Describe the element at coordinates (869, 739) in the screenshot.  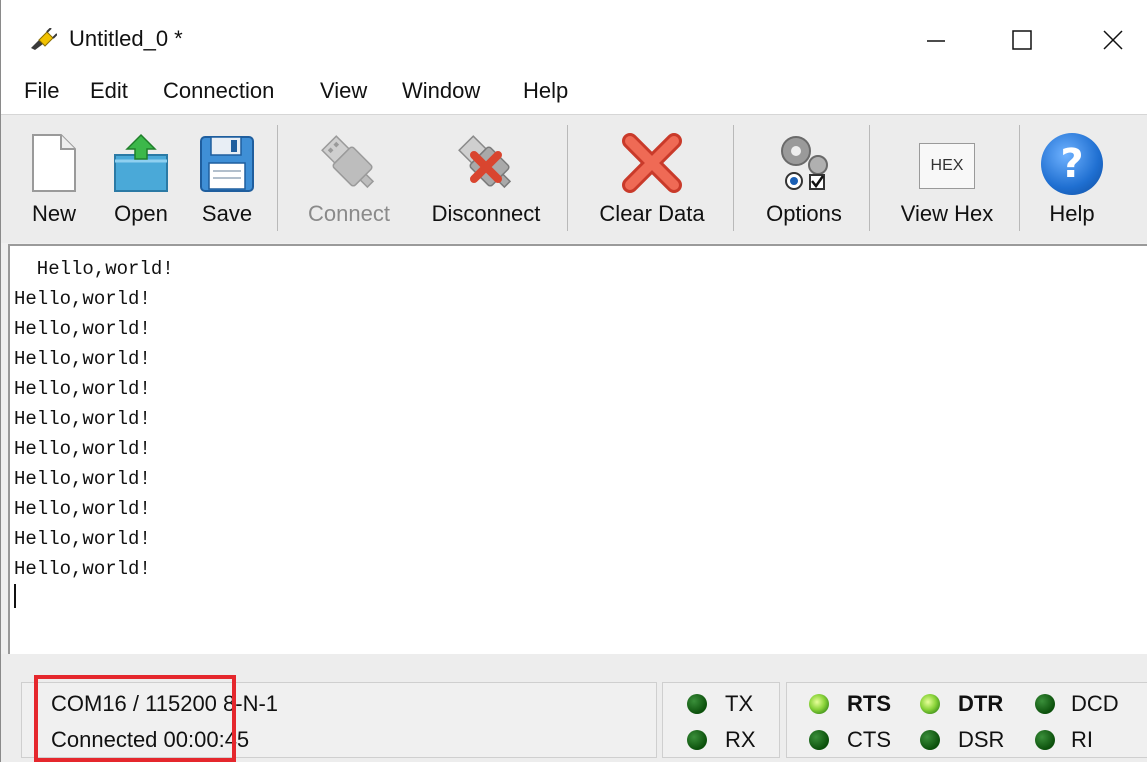
I see `cts-label: CTS` at that location.